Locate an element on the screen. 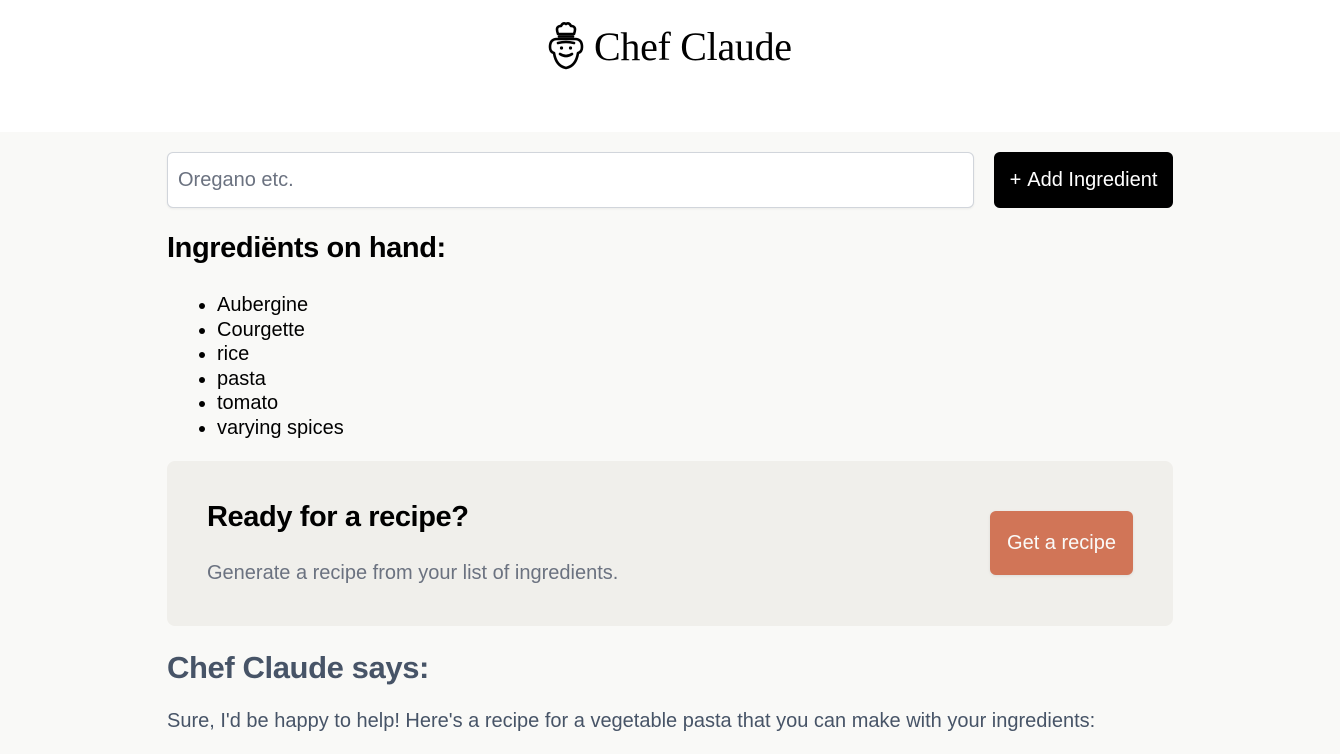 This screenshot has height=754, width=1340. ingredient-item: varying spices is located at coordinates (280, 428).